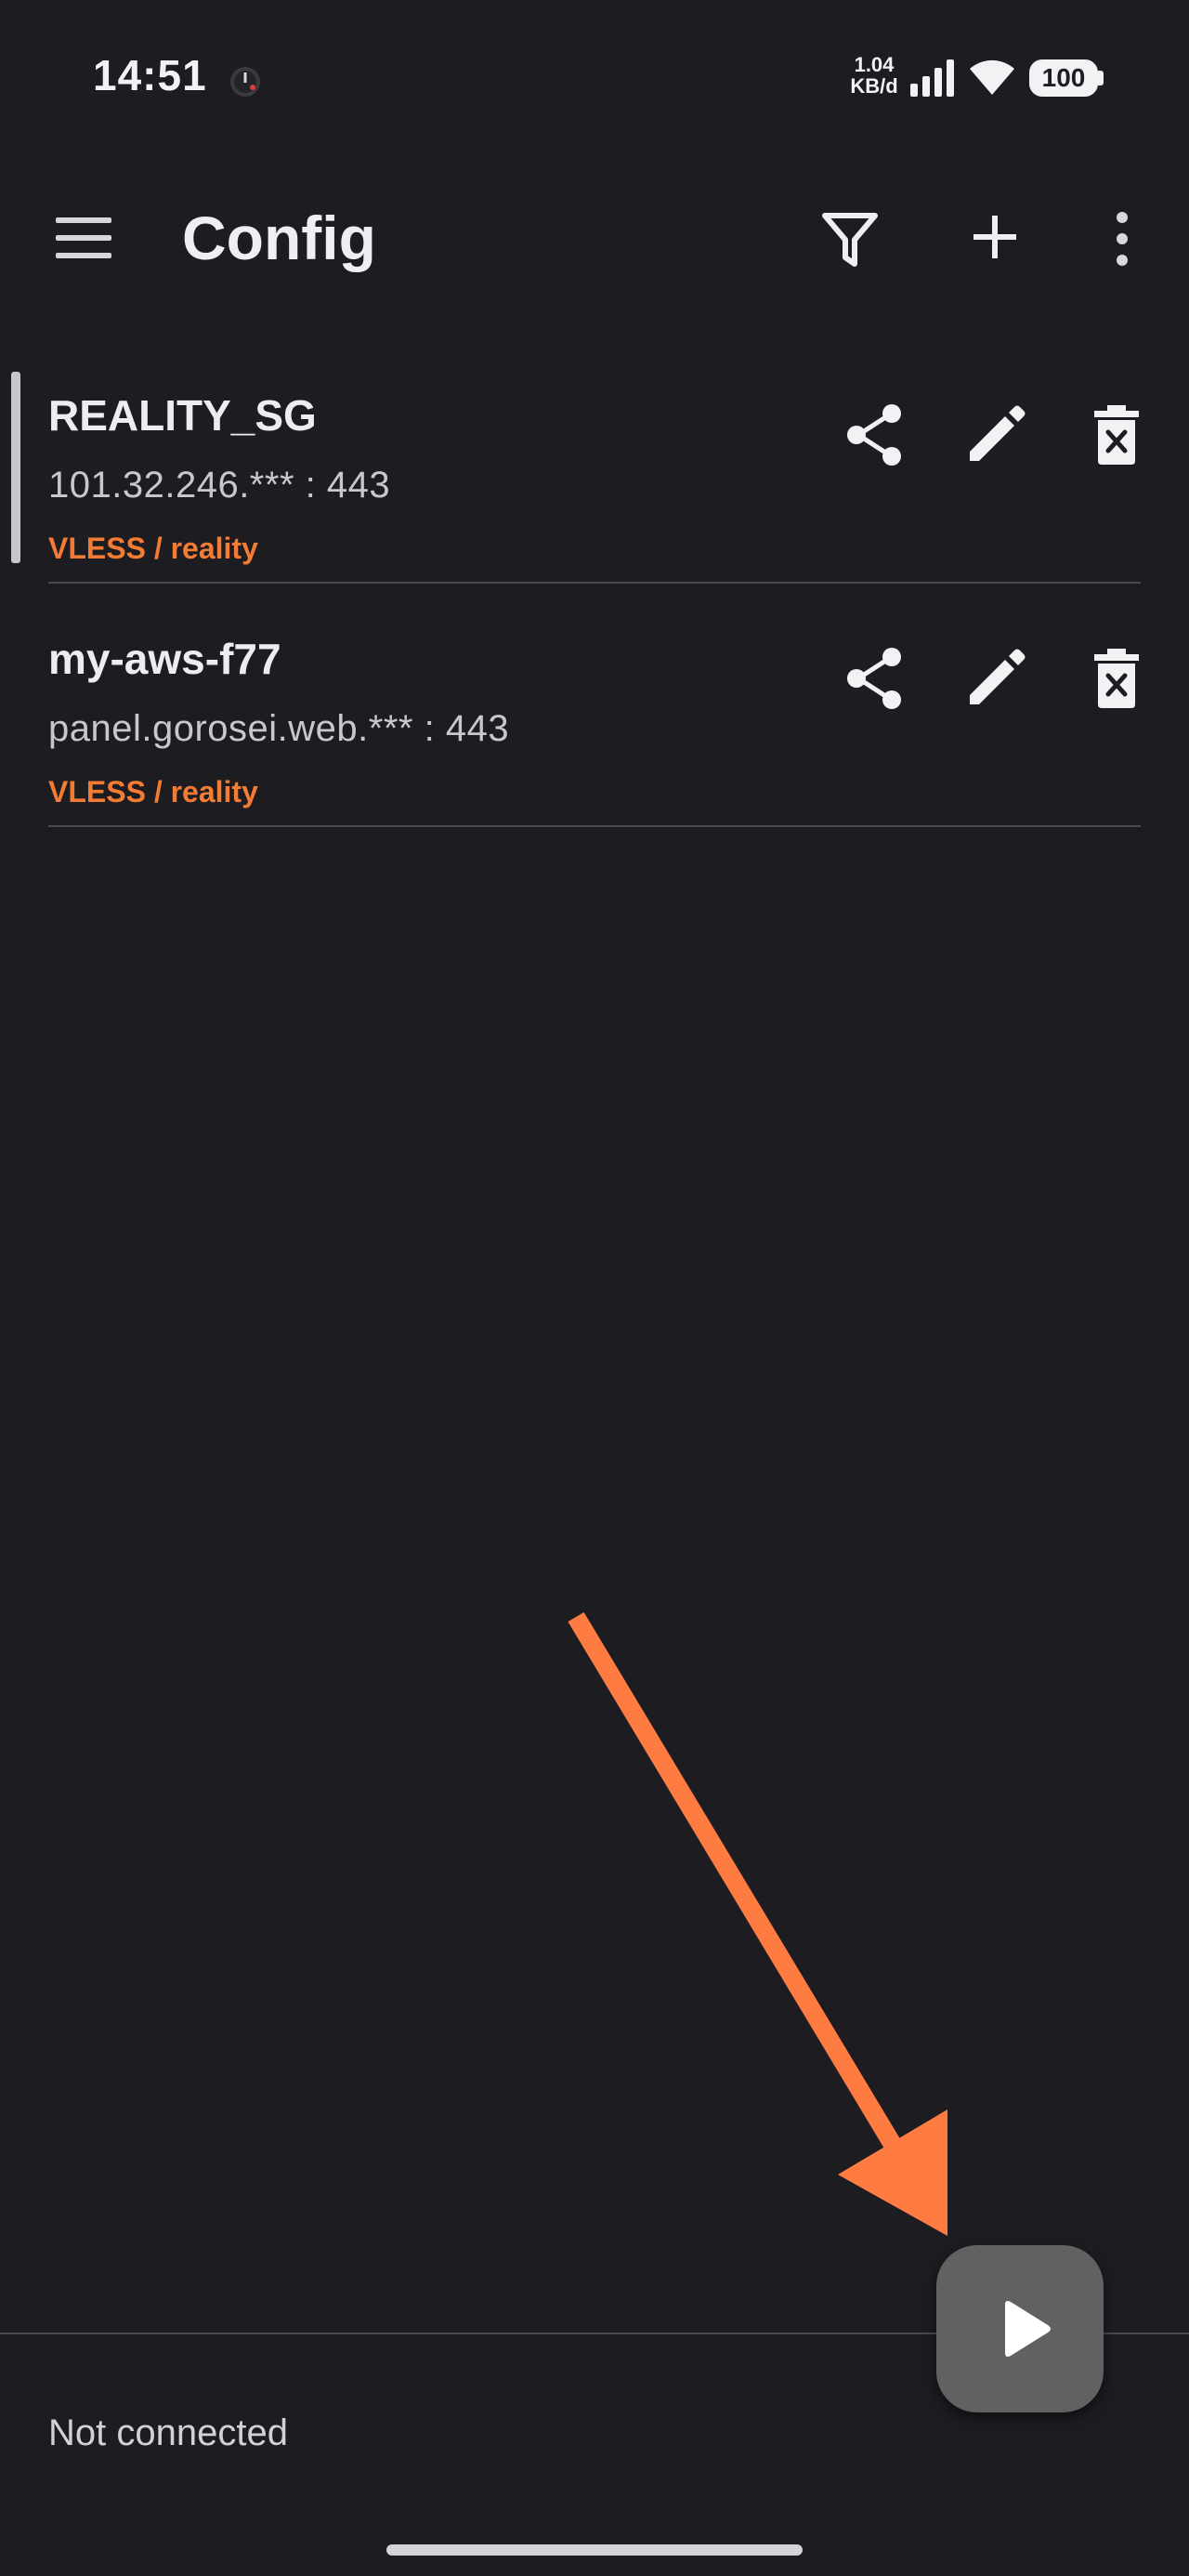 Image resolution: width=1189 pixels, height=2576 pixels. What do you see at coordinates (1028, 2329) in the screenshot?
I see `play-icon` at bounding box center [1028, 2329].